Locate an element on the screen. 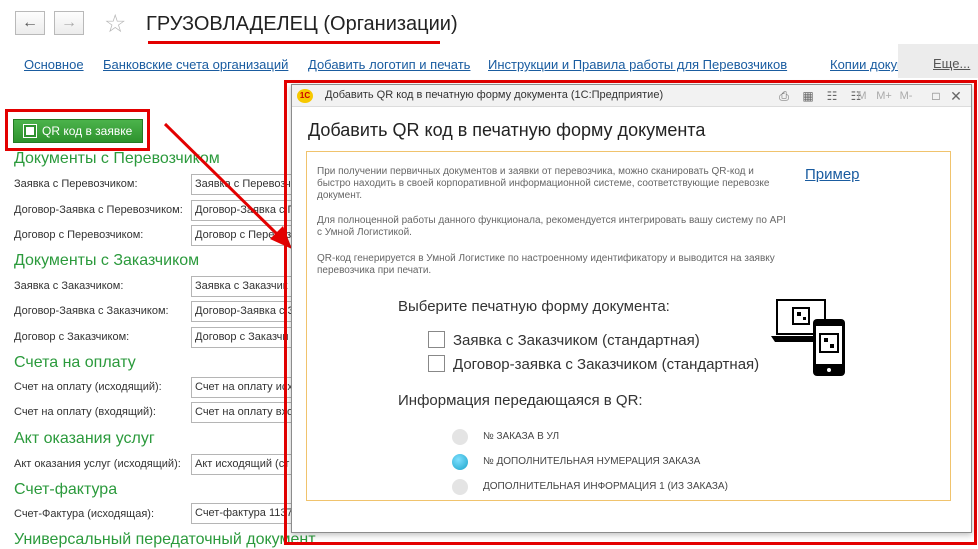 This screenshot has height=549, width=978. title-highlight-underline is located at coordinates (294, 42).